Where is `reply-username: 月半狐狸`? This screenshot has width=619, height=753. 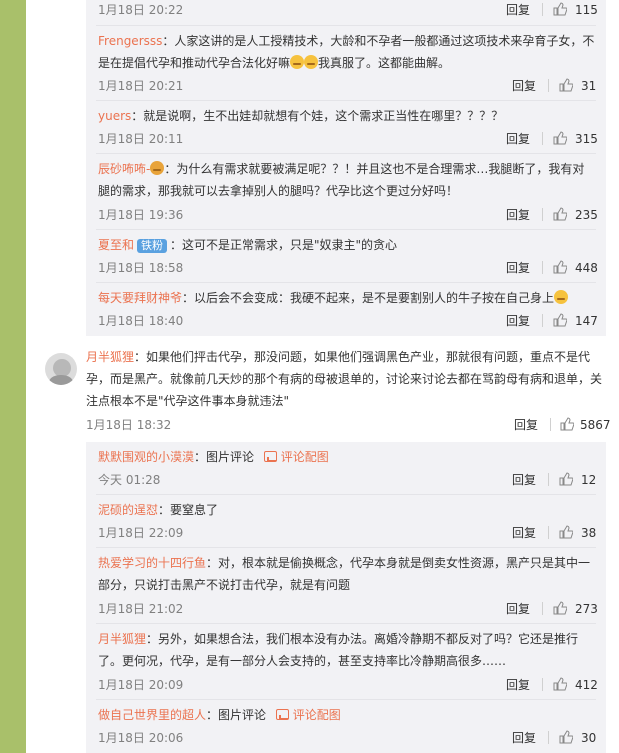 reply-username: 月半狐狸 is located at coordinates (122, 639).